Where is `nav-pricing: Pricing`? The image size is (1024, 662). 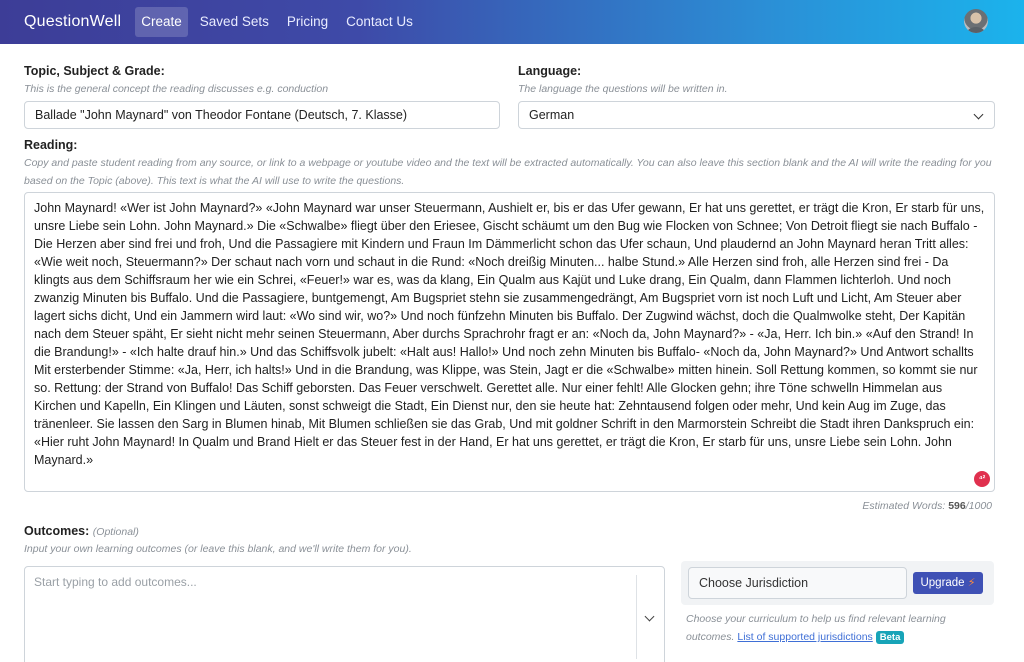 nav-pricing: Pricing is located at coordinates (307, 22).